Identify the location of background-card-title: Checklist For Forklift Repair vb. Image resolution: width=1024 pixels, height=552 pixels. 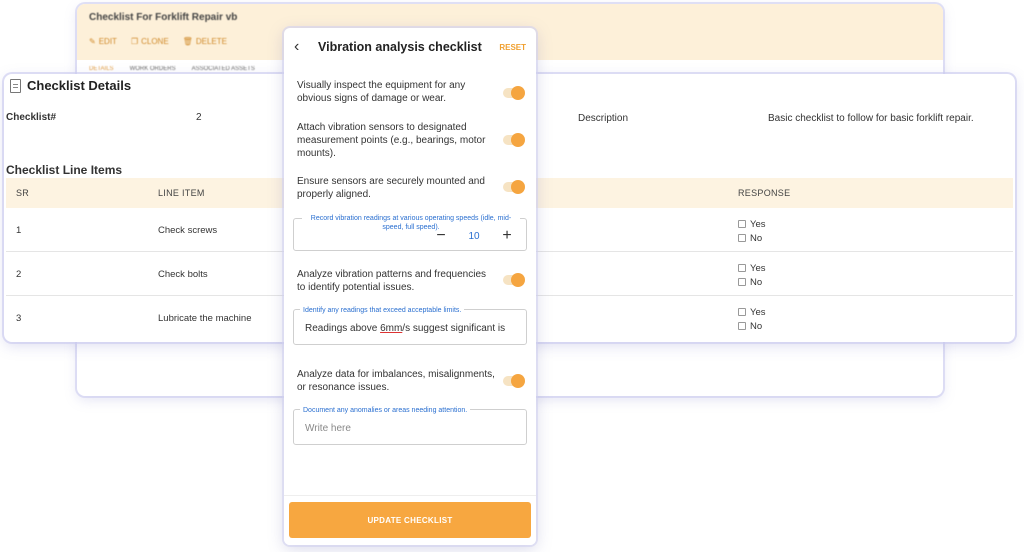
(163, 17).